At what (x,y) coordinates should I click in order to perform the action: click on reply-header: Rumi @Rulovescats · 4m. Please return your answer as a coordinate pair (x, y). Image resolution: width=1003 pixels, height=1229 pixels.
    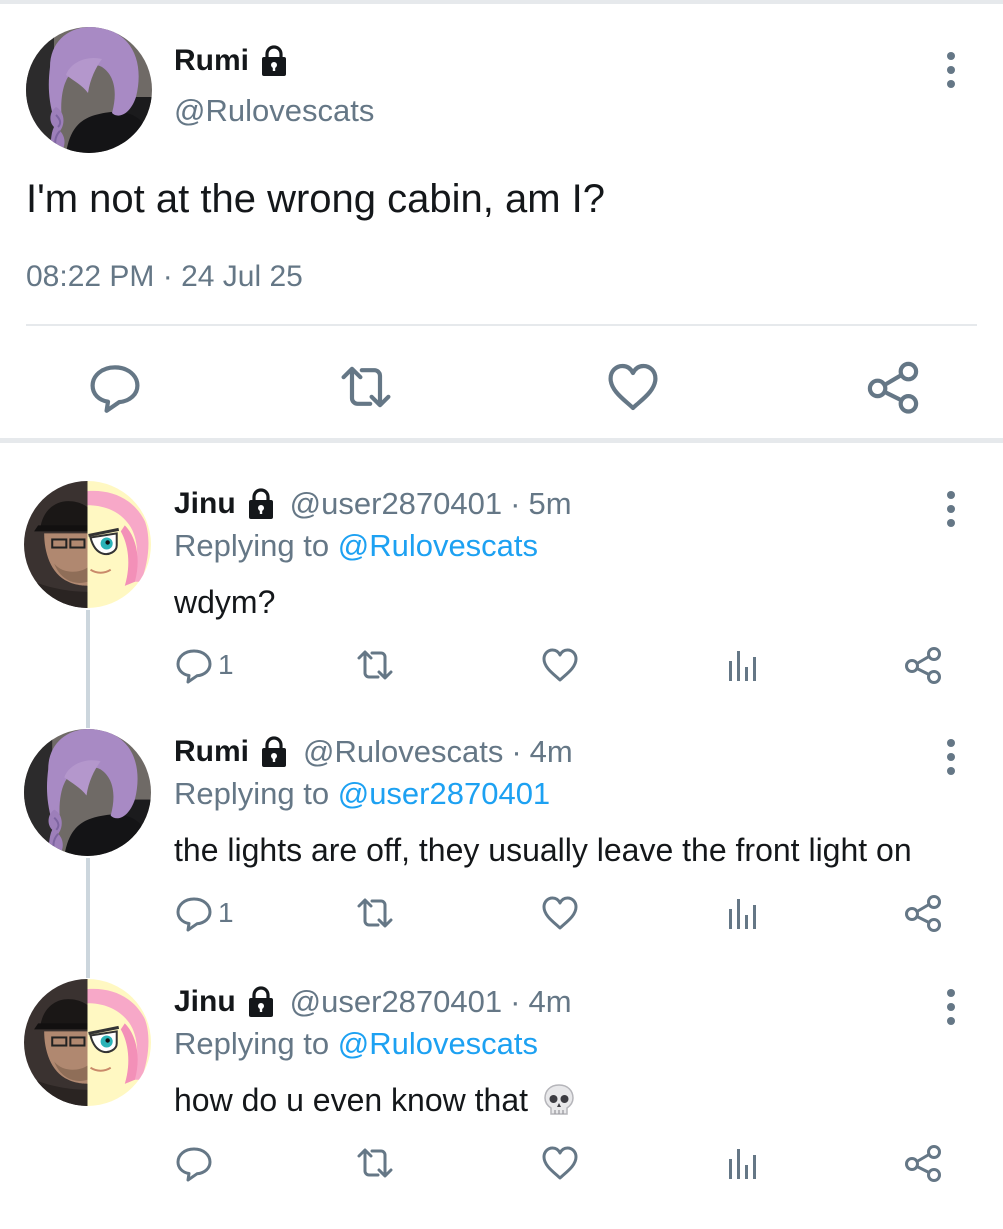
    Looking at the image, I should click on (373, 752).